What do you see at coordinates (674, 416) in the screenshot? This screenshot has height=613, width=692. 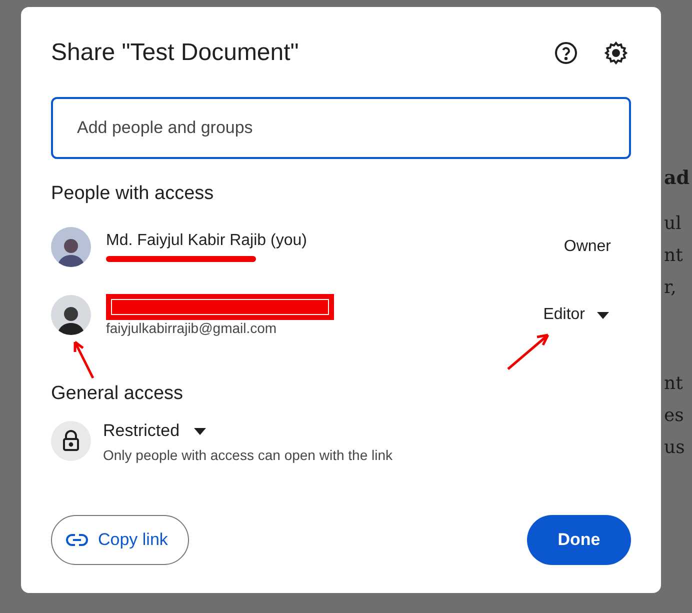 I see `document-text: es` at bounding box center [674, 416].